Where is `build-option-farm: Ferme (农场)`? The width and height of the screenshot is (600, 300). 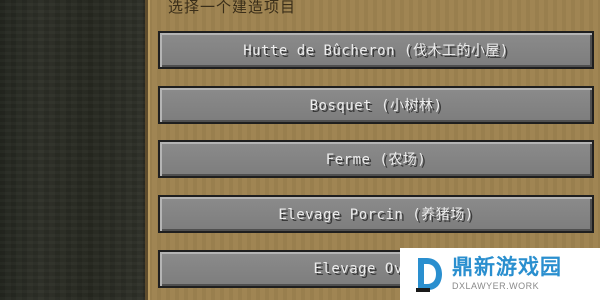 build-option-farm: Ferme (农场) is located at coordinates (376, 159).